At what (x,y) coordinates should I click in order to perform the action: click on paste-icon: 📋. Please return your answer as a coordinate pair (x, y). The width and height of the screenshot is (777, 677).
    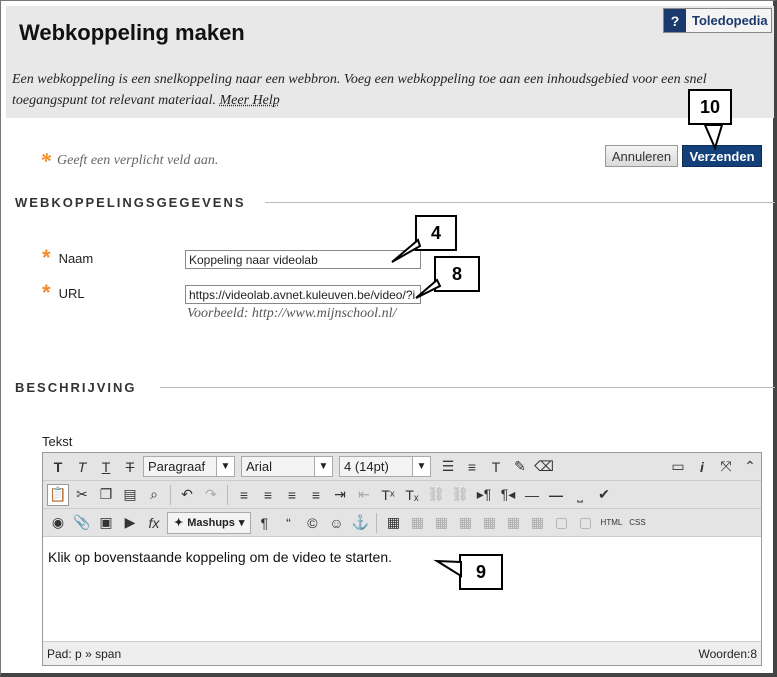
    Looking at the image, I should click on (58, 494).